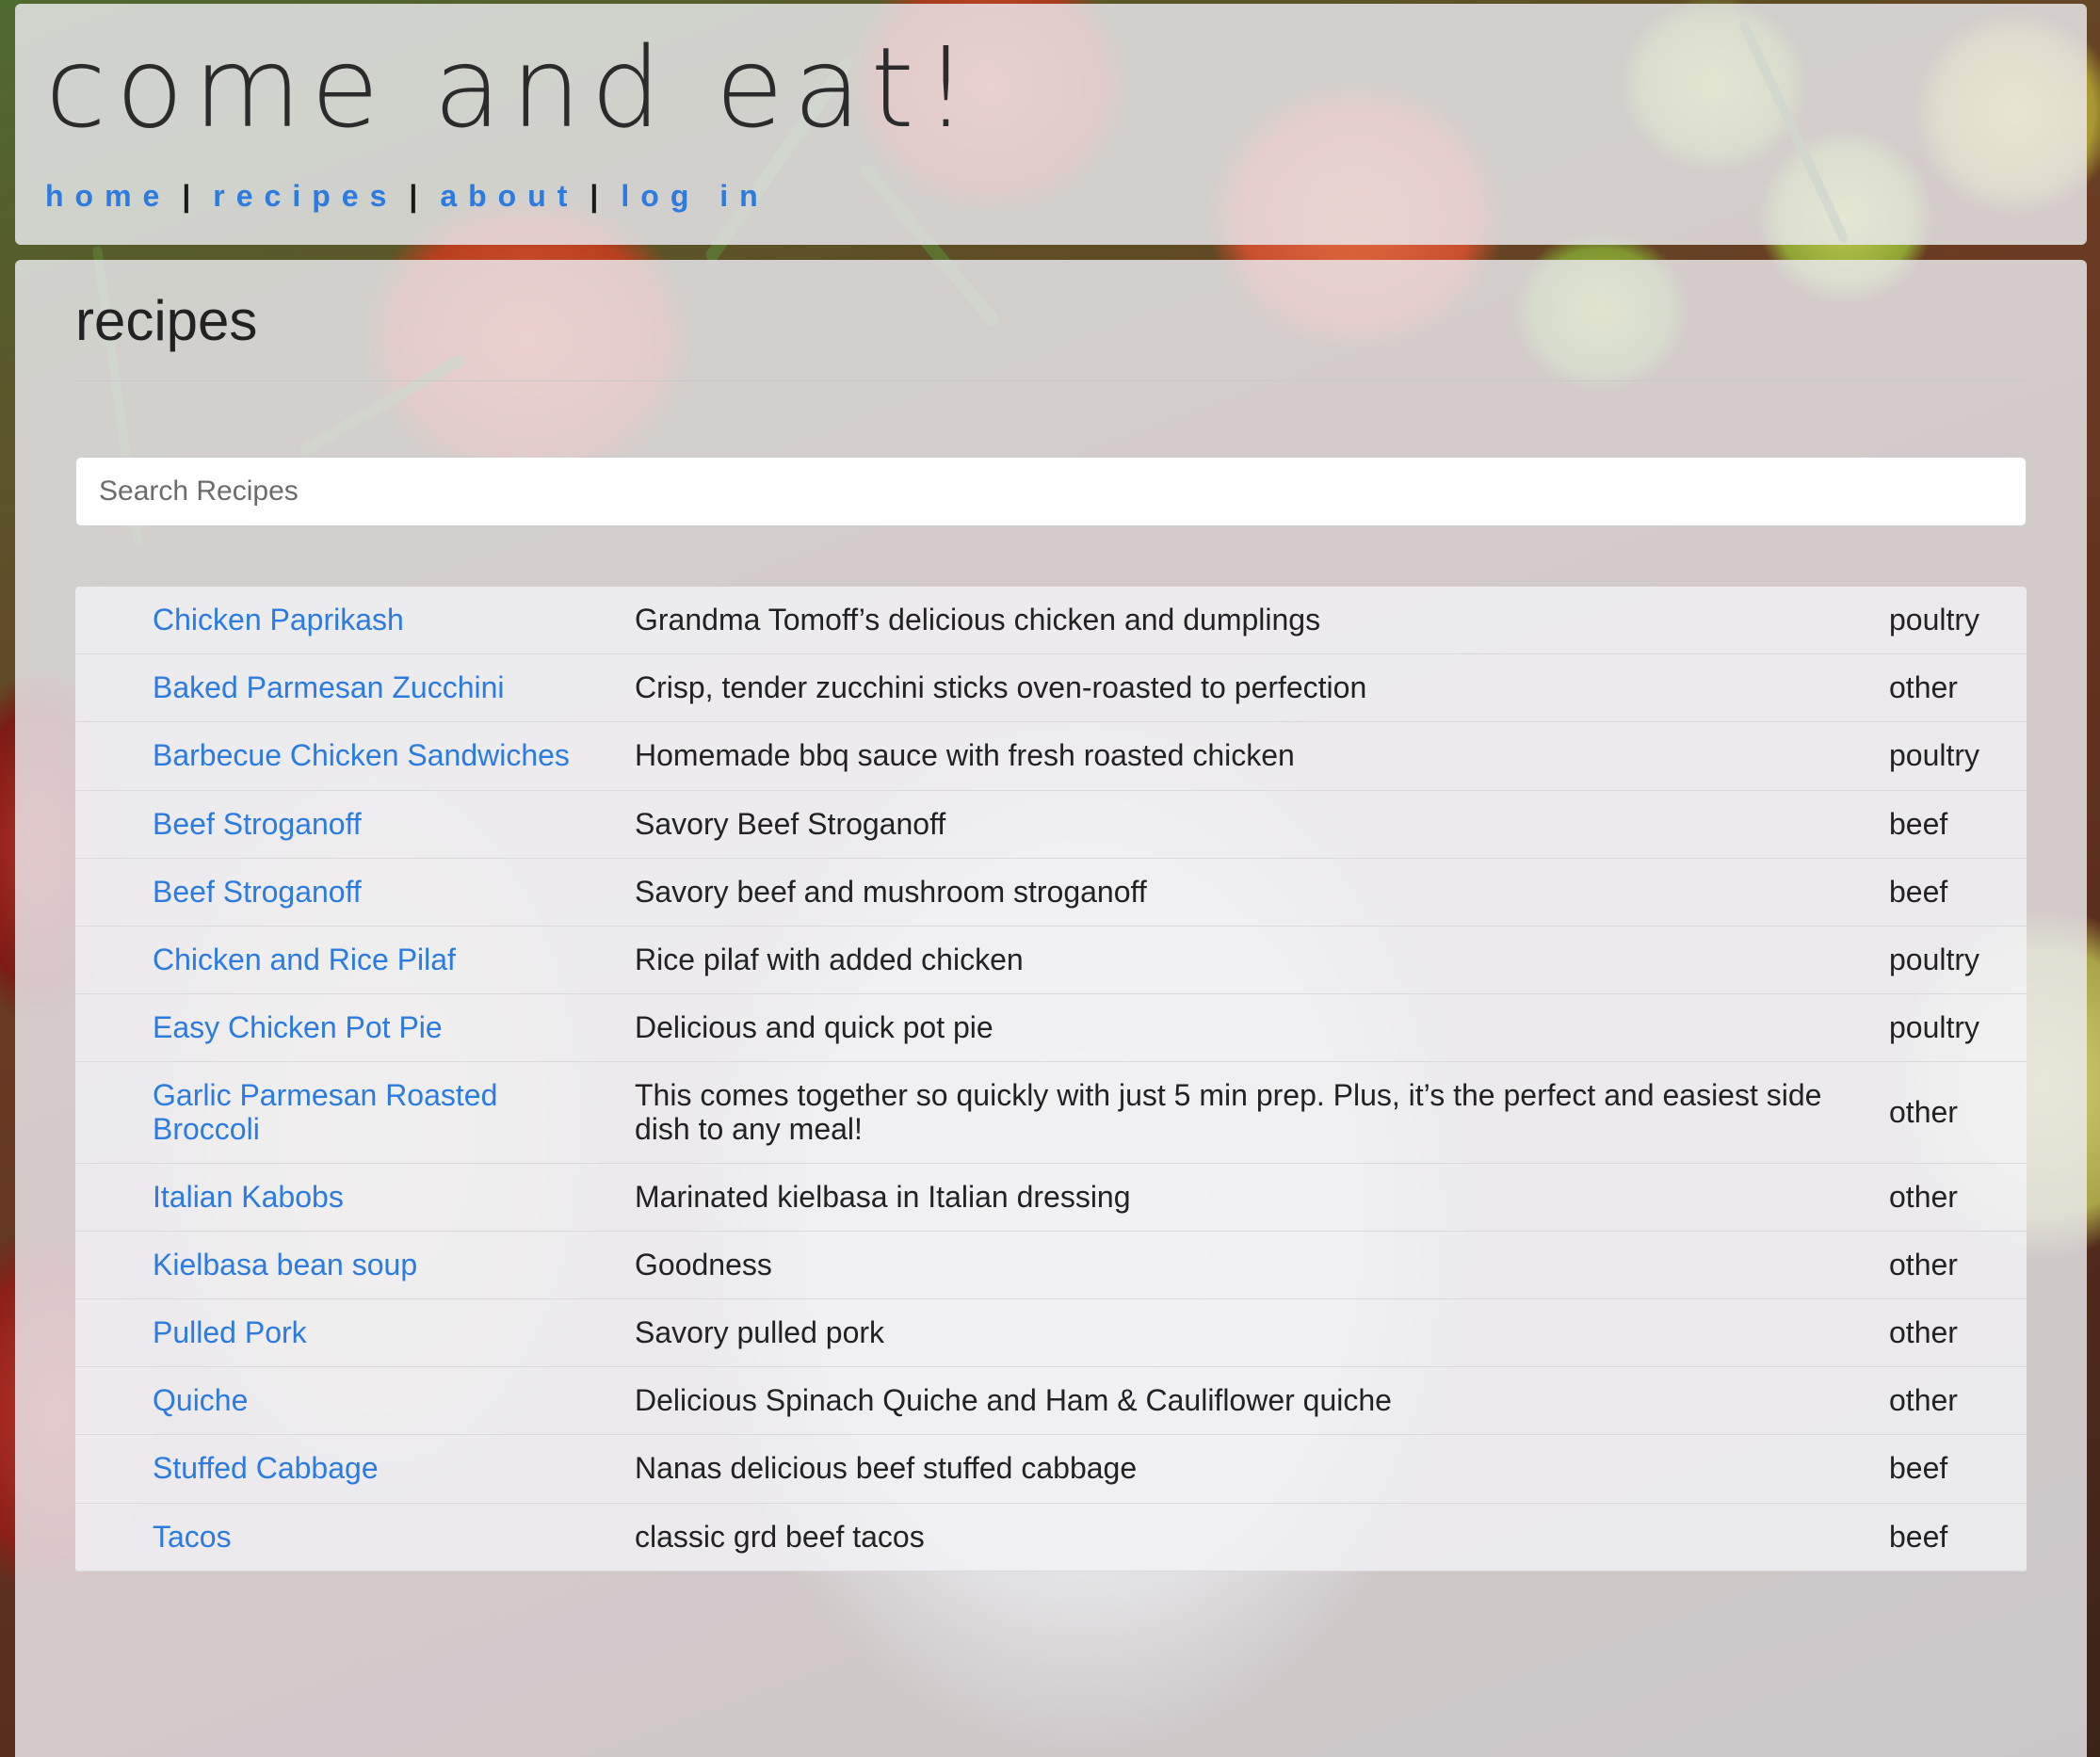 The width and height of the screenshot is (2100, 1757). I want to click on recipe-description: Savory beef and mushroom stroganoff, so click(1251, 892).